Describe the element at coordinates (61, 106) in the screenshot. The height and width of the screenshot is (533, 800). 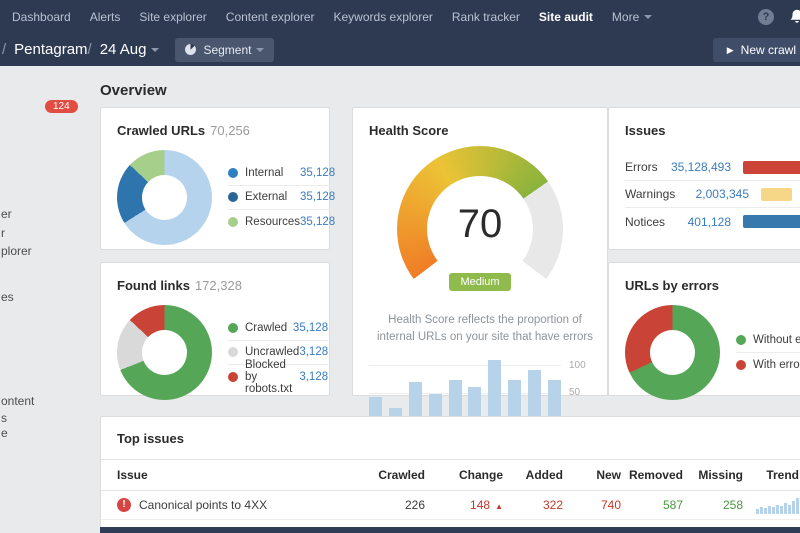
I see `issues-count-badge: 124` at that location.